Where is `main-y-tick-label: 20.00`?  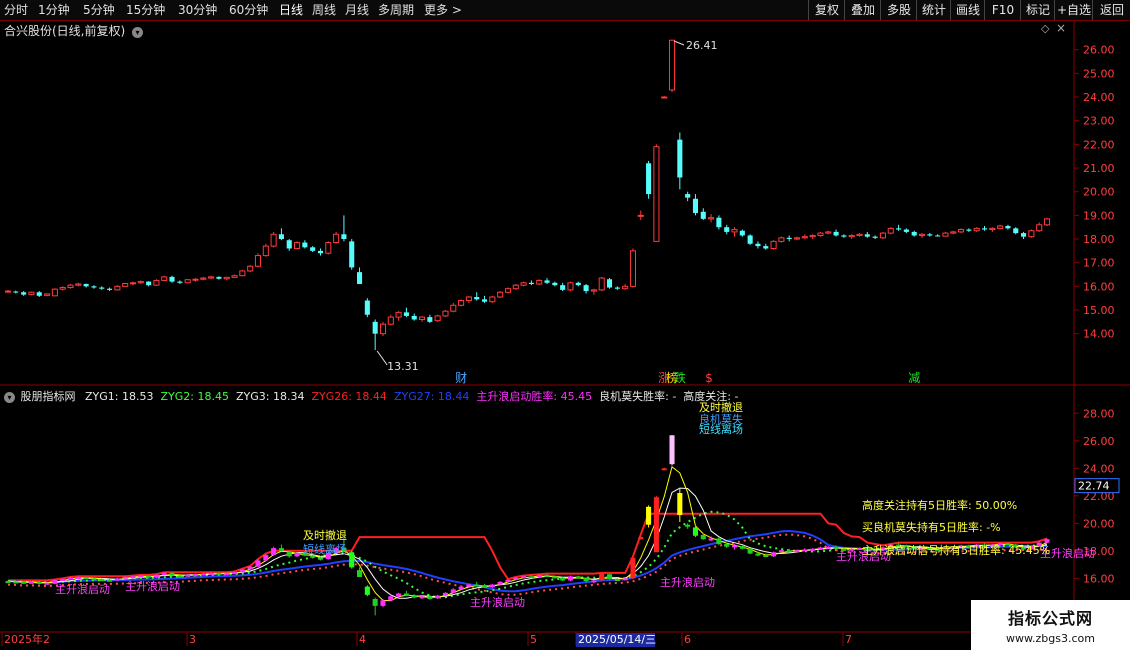
main-y-tick-label: 20.00 is located at coordinates (1099, 192).